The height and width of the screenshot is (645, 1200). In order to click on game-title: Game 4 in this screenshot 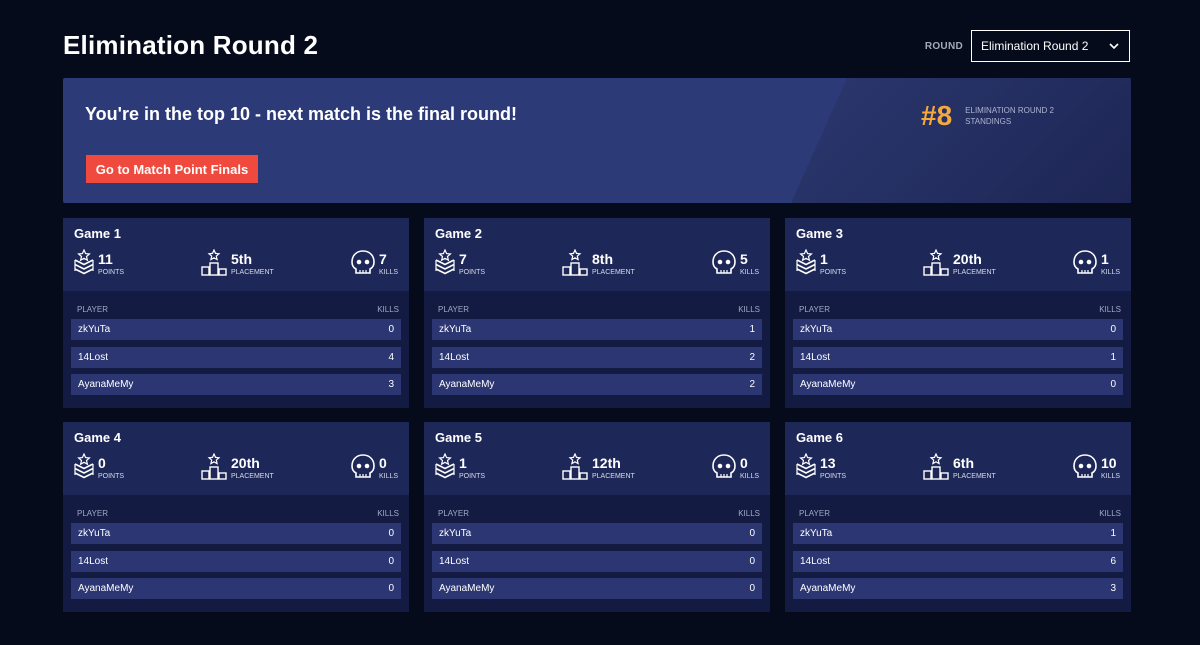, I will do `click(97, 437)`.